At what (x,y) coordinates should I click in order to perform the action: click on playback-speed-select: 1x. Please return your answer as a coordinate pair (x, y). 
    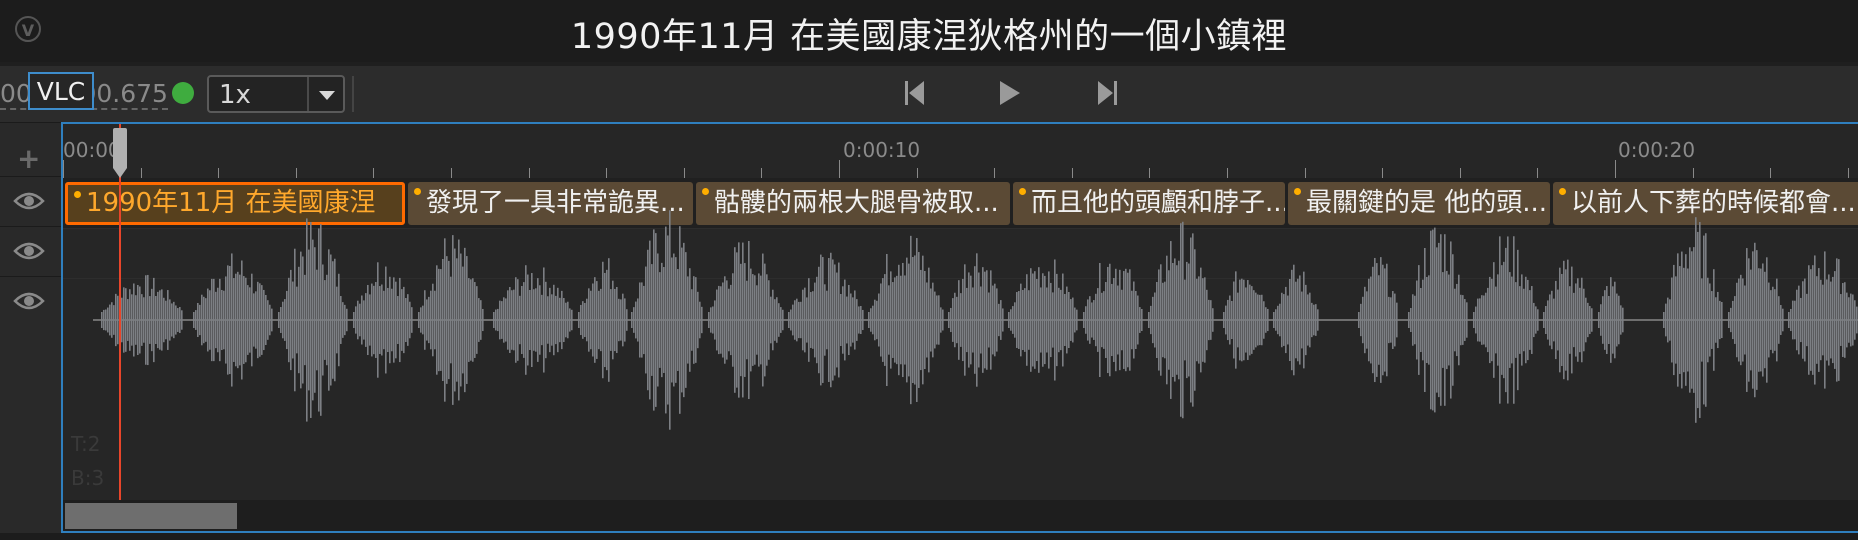
    Looking at the image, I should click on (276, 94).